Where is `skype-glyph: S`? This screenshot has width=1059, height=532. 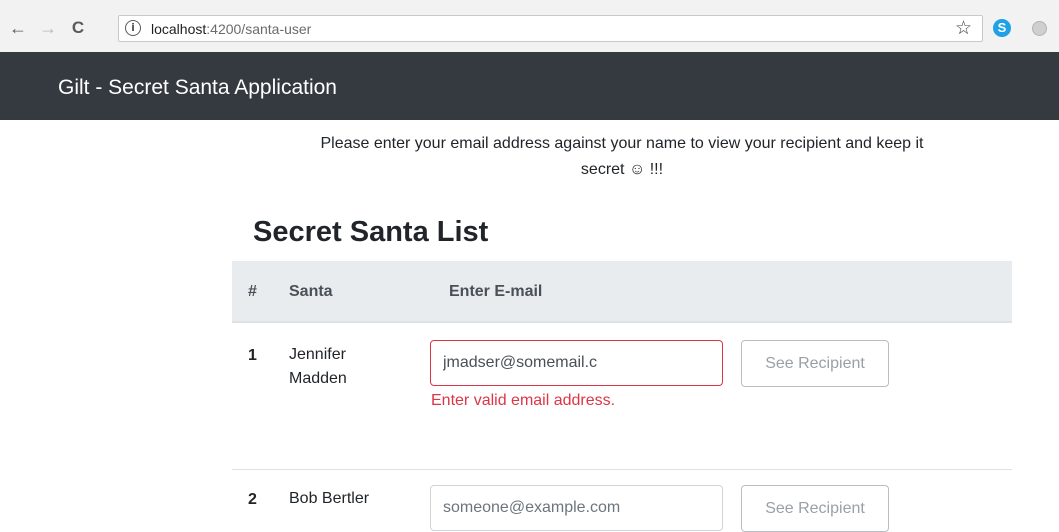 skype-glyph: S is located at coordinates (1002, 27).